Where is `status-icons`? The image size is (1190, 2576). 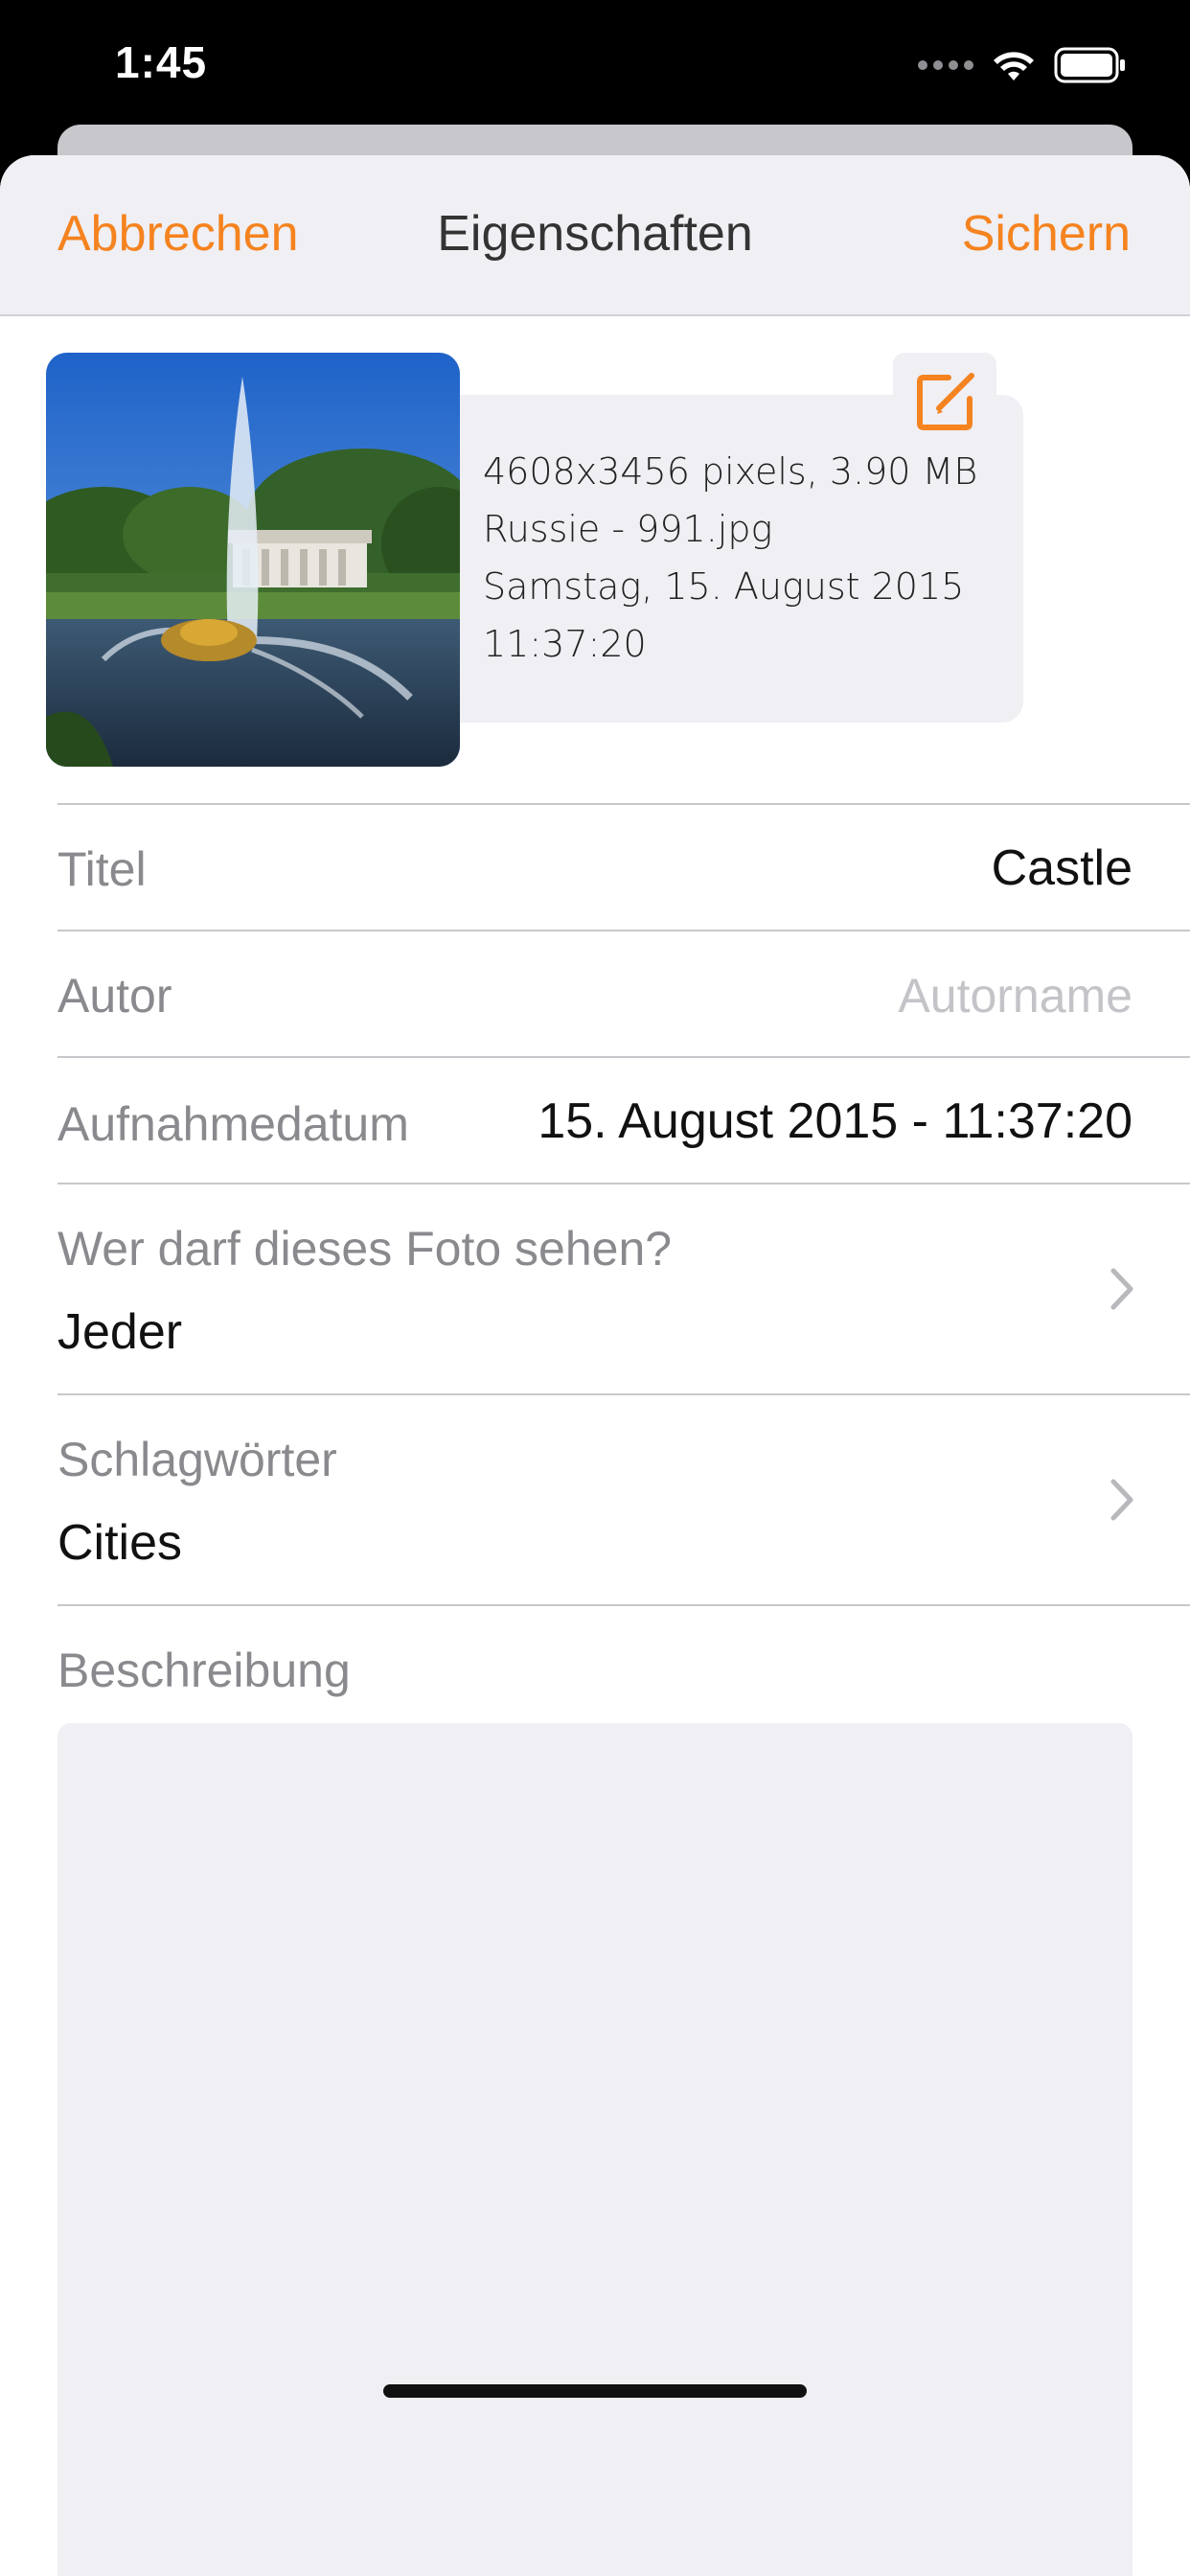
status-icons is located at coordinates (1022, 65).